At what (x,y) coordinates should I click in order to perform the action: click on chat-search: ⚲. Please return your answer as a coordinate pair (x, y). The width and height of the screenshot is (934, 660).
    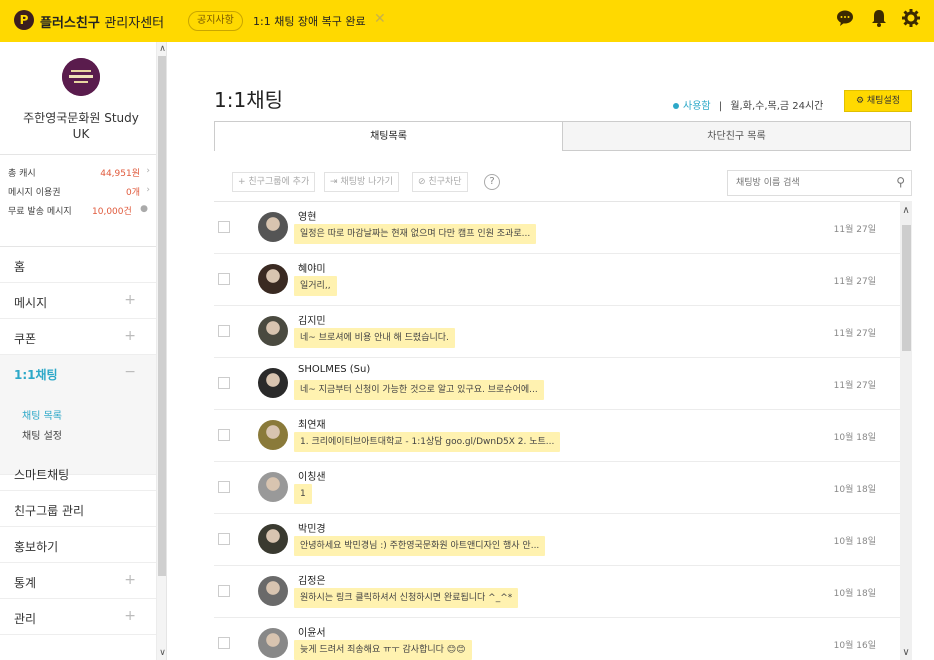
    Looking at the image, I should click on (819, 183).